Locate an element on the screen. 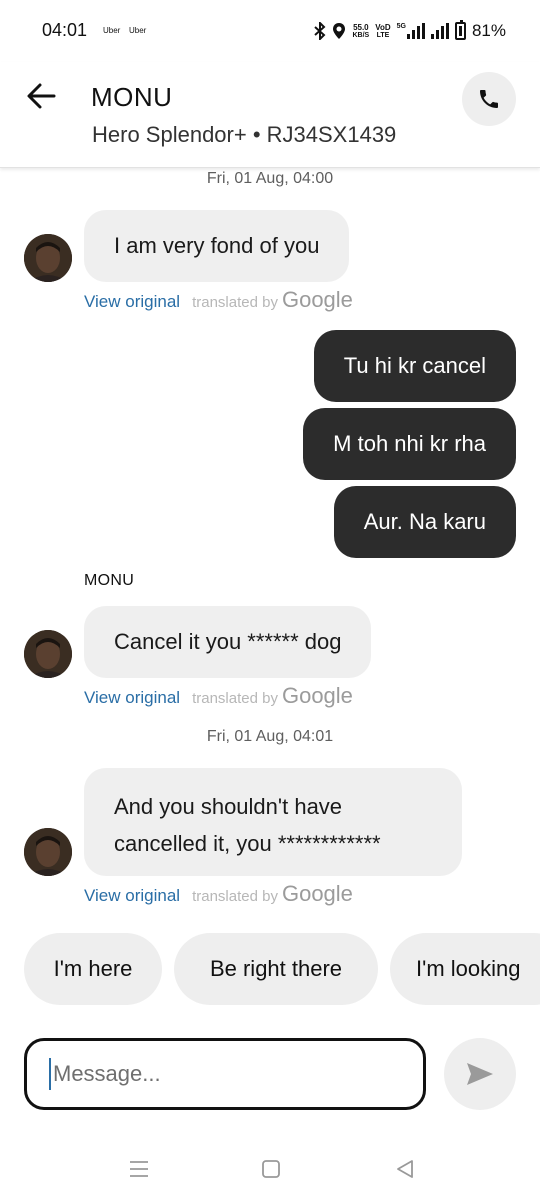 This screenshot has height=1200, width=540. menu-icon is located at coordinates (139, 1169).